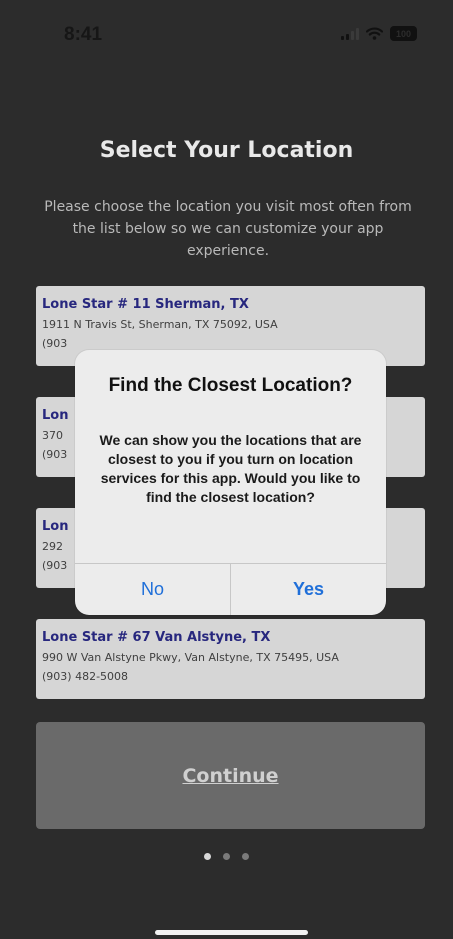 Image resolution: width=453 pixels, height=939 pixels. I want to click on page-indicator, so click(226, 856).